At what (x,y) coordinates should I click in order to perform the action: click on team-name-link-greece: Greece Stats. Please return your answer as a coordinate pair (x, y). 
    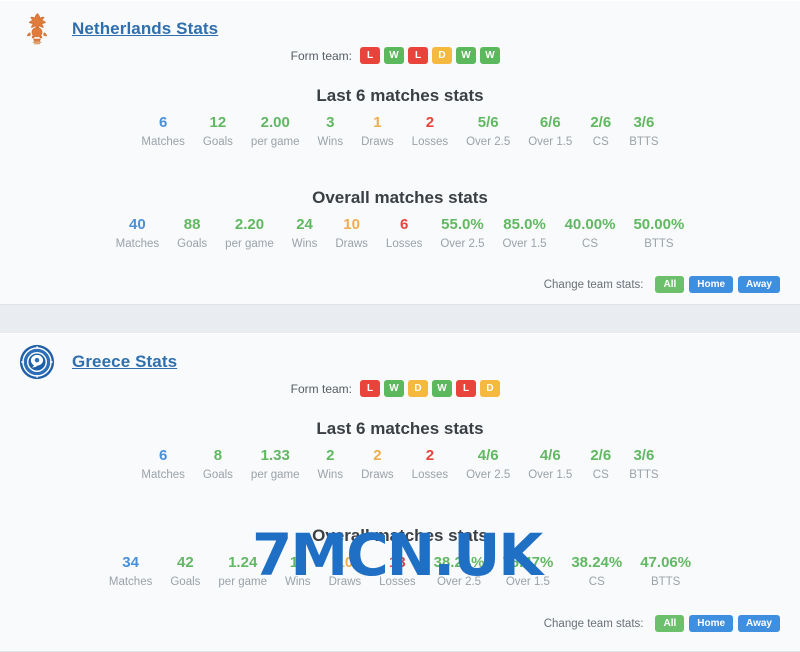
    Looking at the image, I should click on (124, 362).